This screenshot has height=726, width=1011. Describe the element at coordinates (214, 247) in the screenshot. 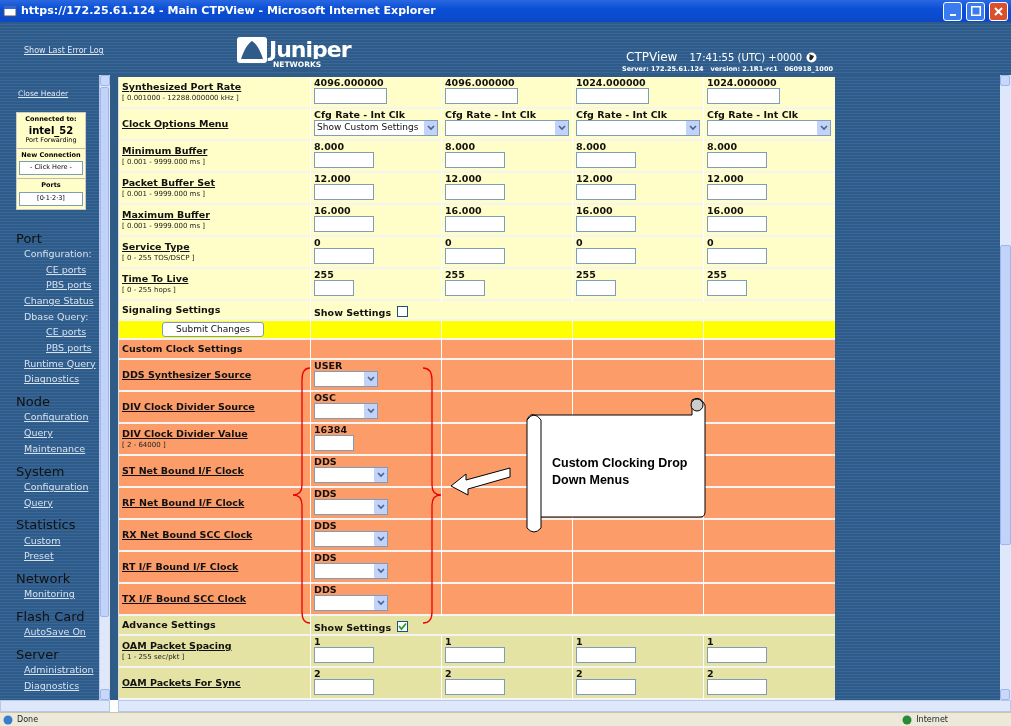

I see `field-label: Service Type` at that location.